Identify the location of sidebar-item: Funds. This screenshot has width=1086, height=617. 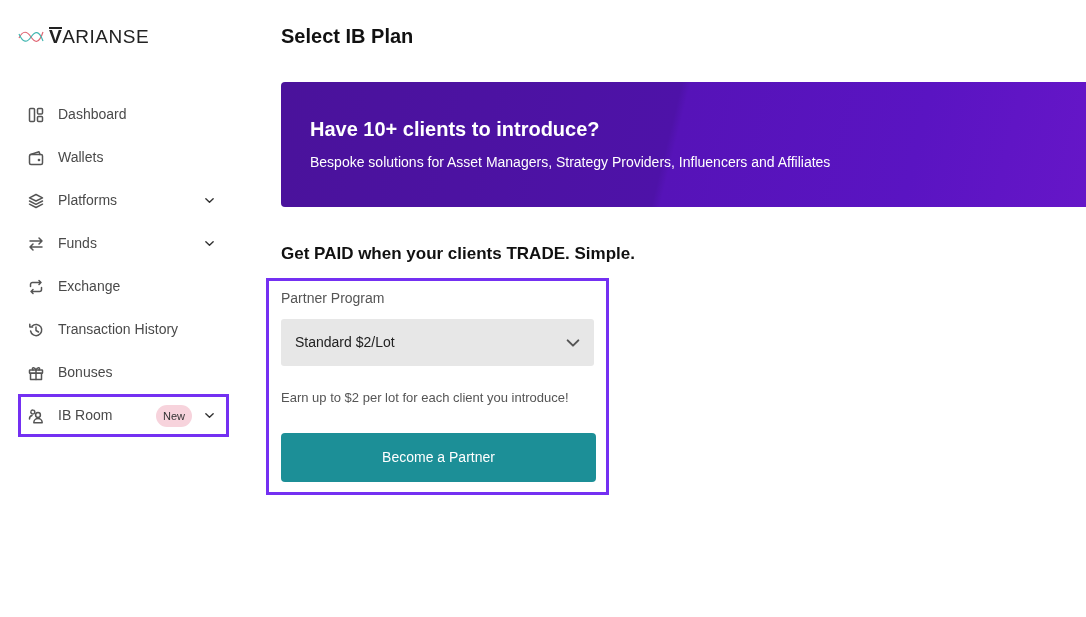
(123, 243).